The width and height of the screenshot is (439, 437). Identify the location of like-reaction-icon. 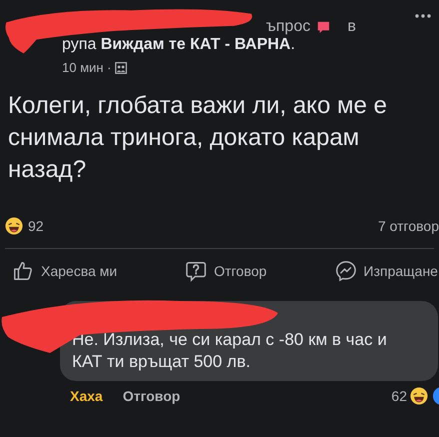
(435, 396).